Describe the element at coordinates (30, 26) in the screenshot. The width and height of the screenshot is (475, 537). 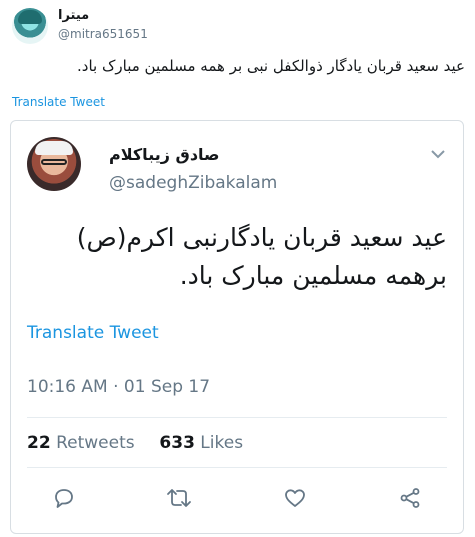
I see `outer-avatar` at that location.